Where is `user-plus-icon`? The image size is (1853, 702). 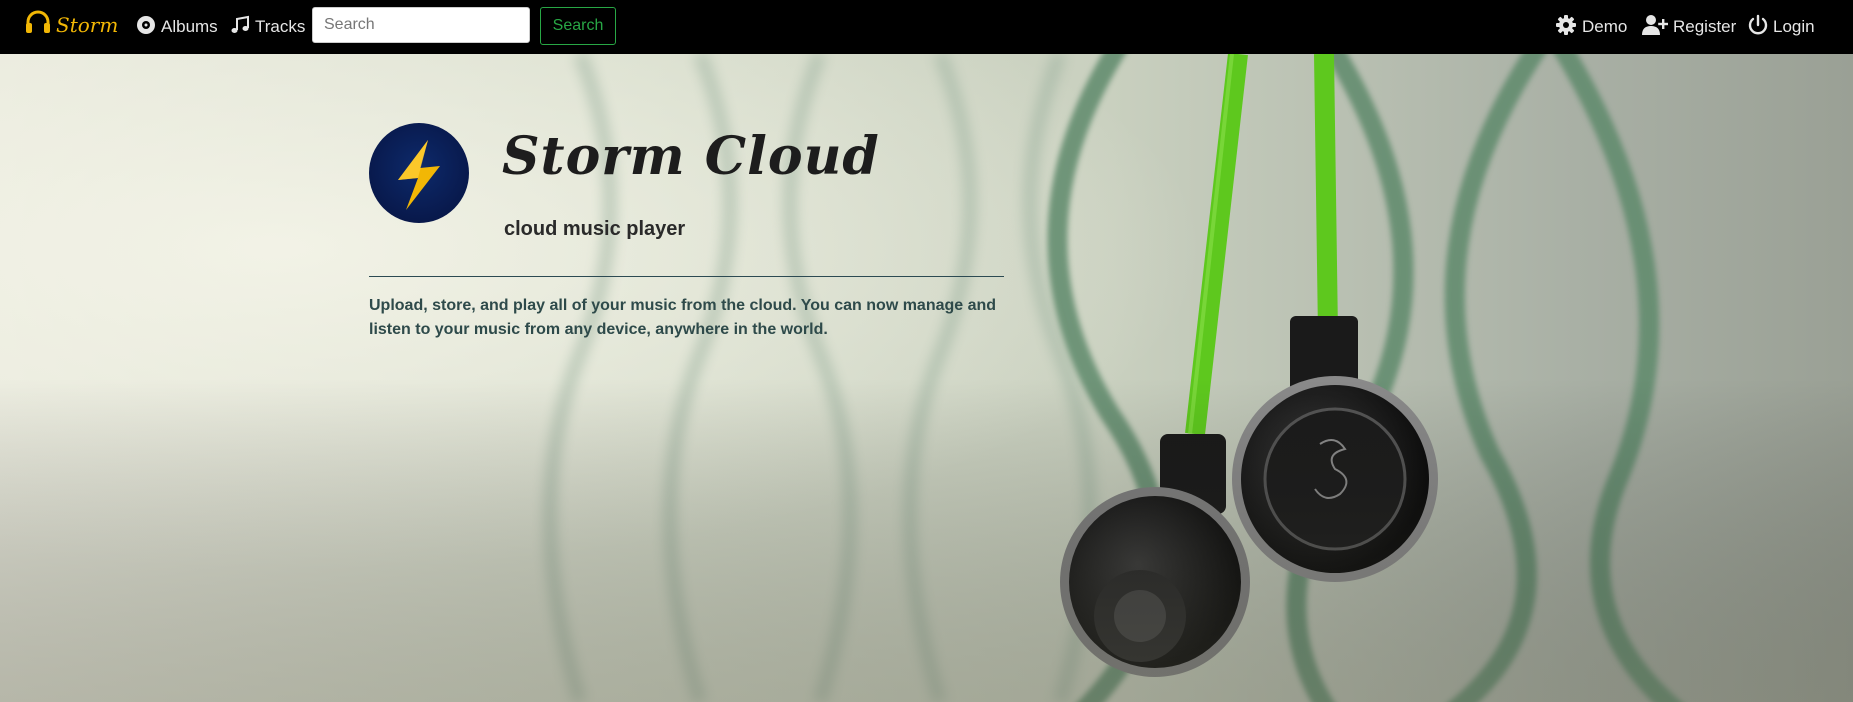
user-plus-icon is located at coordinates (1657, 27).